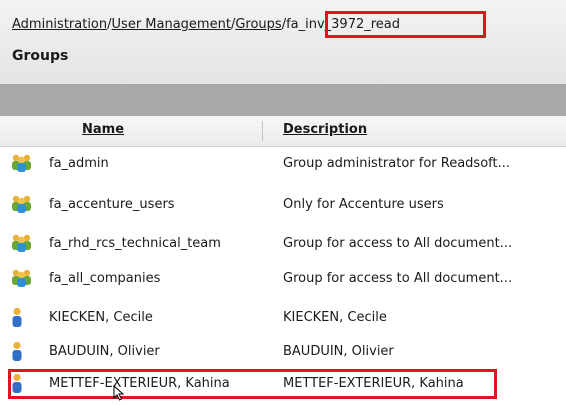  Describe the element at coordinates (59, 24) in the screenshot. I see `breadcrumb-link-administration: Administration` at that location.